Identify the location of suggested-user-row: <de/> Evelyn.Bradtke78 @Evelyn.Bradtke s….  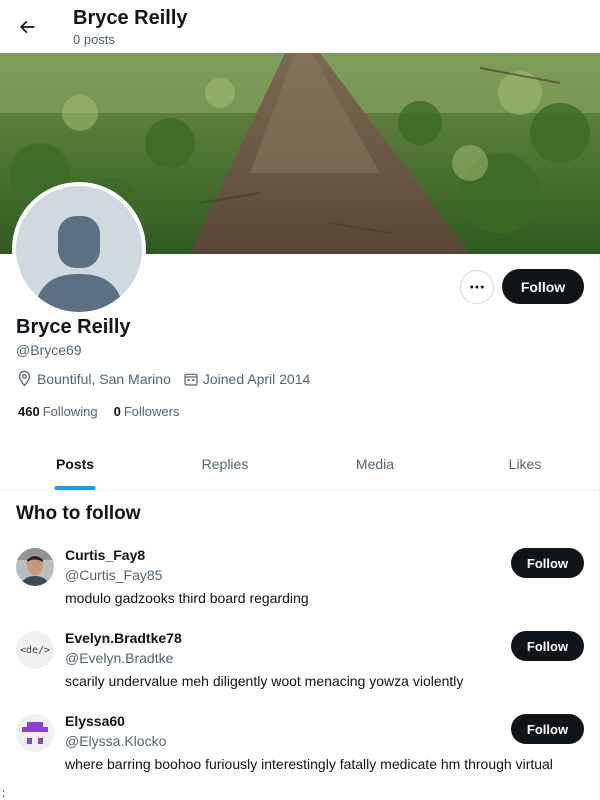
(300, 672).